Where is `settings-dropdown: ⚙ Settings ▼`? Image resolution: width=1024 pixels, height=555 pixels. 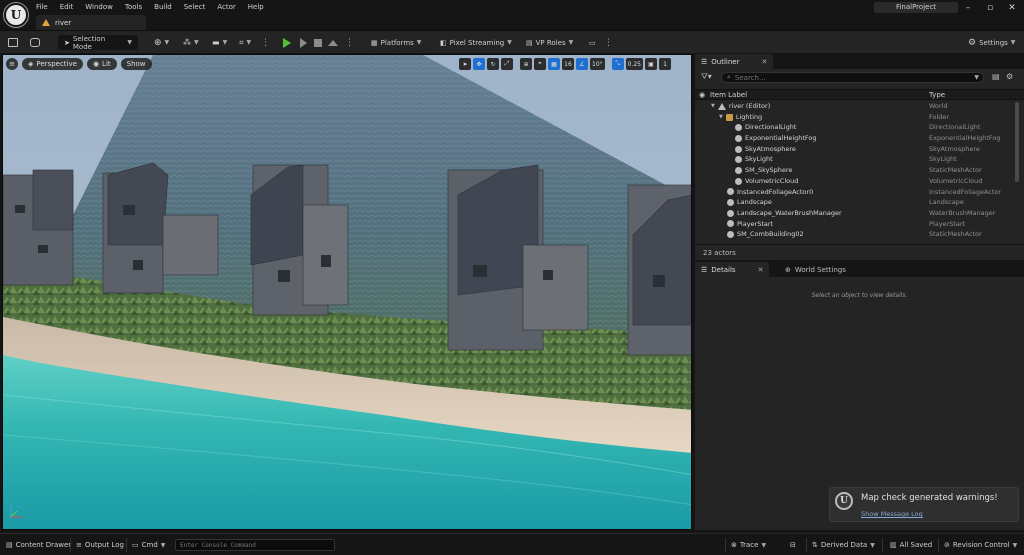
settings-dropdown: ⚙ Settings ▼ is located at coordinates (991, 42).